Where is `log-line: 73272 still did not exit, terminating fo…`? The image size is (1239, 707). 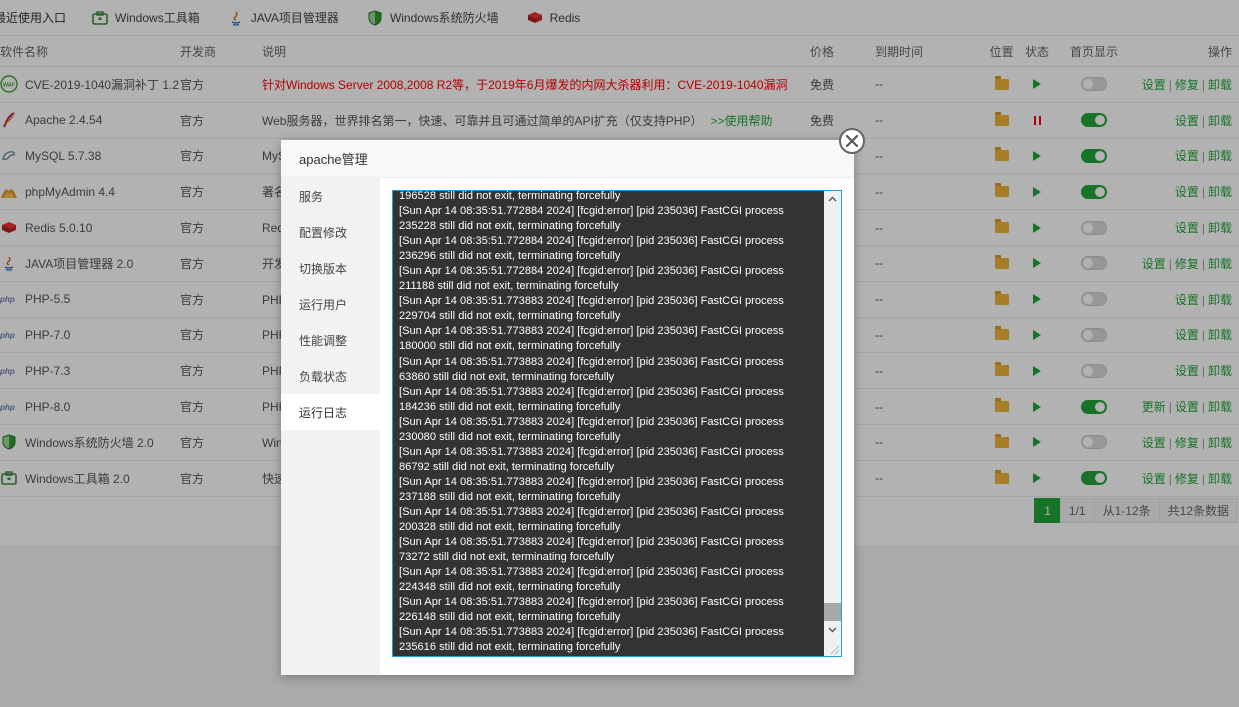
log-line: 73272 still did not exit, terminating fo… is located at coordinates (507, 557).